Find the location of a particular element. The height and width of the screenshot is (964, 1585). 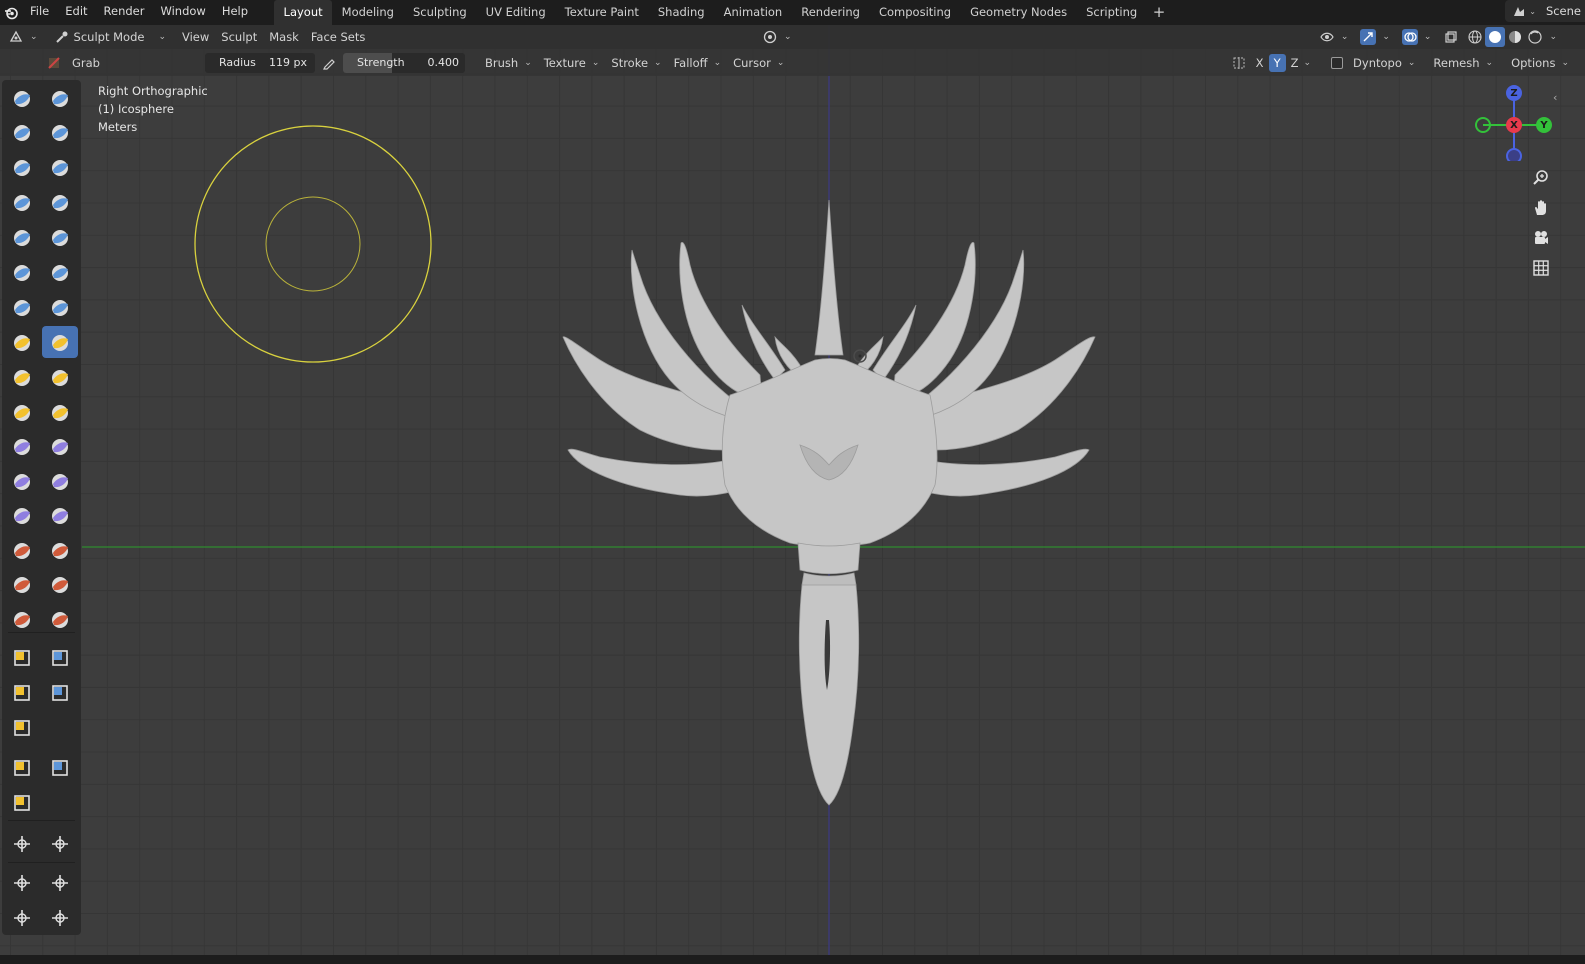

cloth-brush-icon is located at coordinates (22, 515).